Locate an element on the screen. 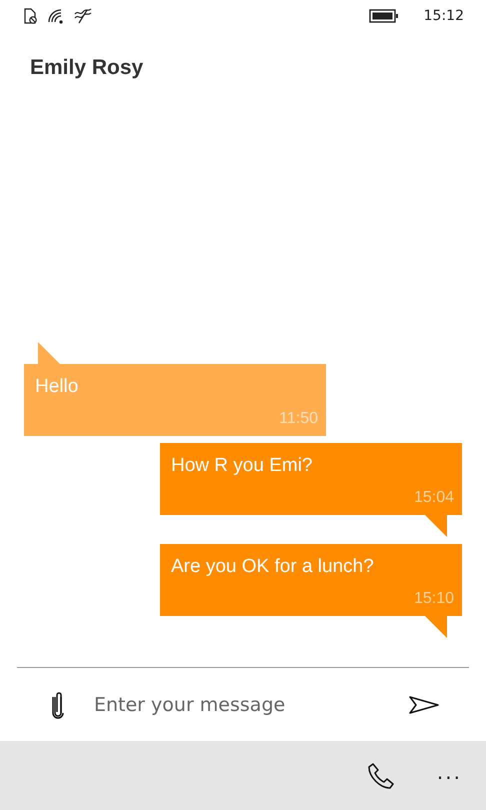  message-text: How R you Emi? is located at coordinates (242, 466).